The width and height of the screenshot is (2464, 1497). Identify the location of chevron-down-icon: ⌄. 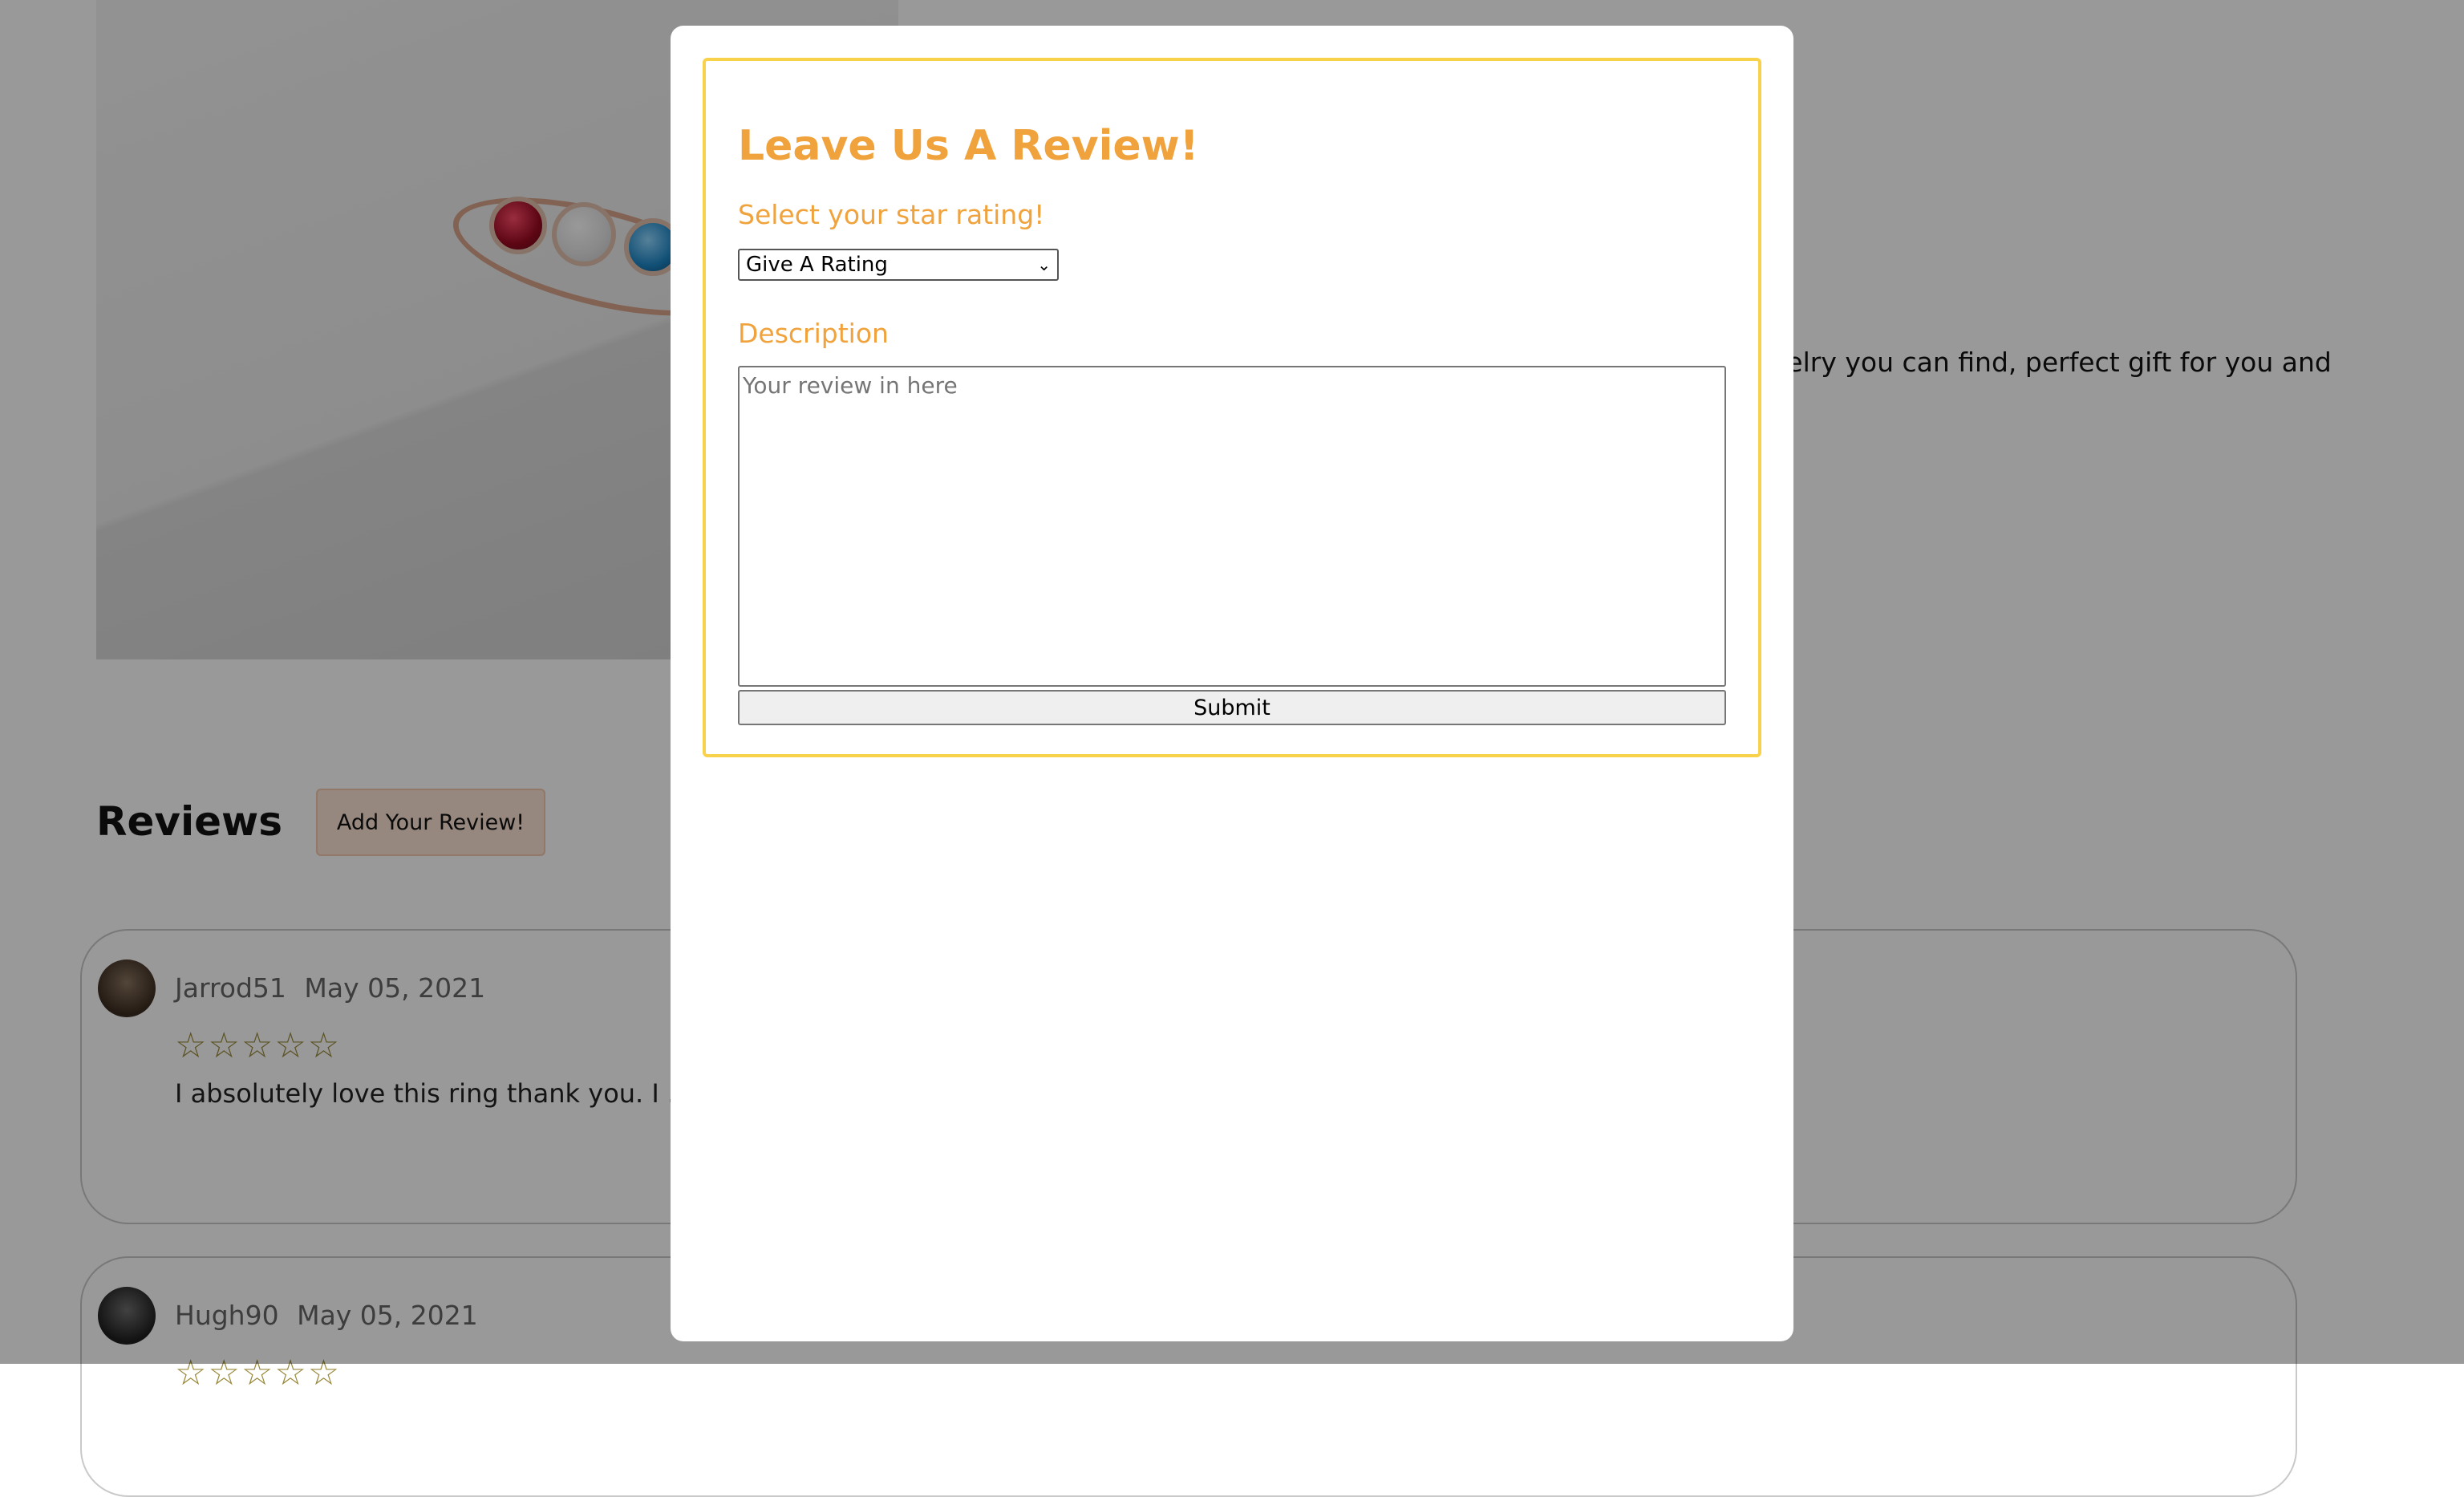
(1044, 264).